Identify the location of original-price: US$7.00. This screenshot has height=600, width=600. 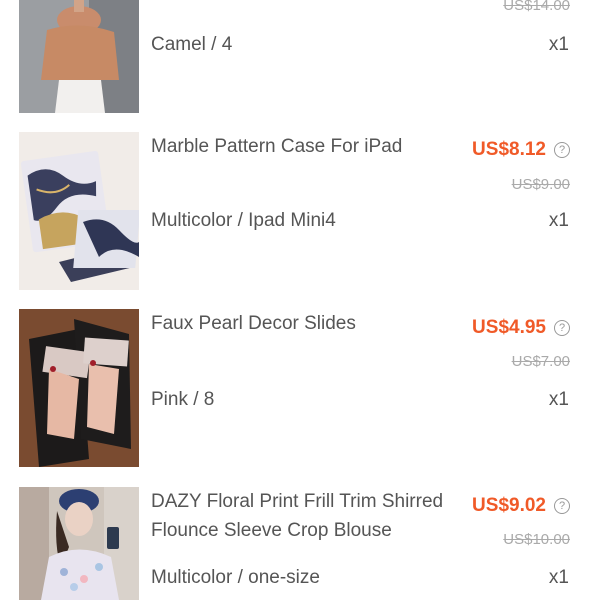
(540, 361).